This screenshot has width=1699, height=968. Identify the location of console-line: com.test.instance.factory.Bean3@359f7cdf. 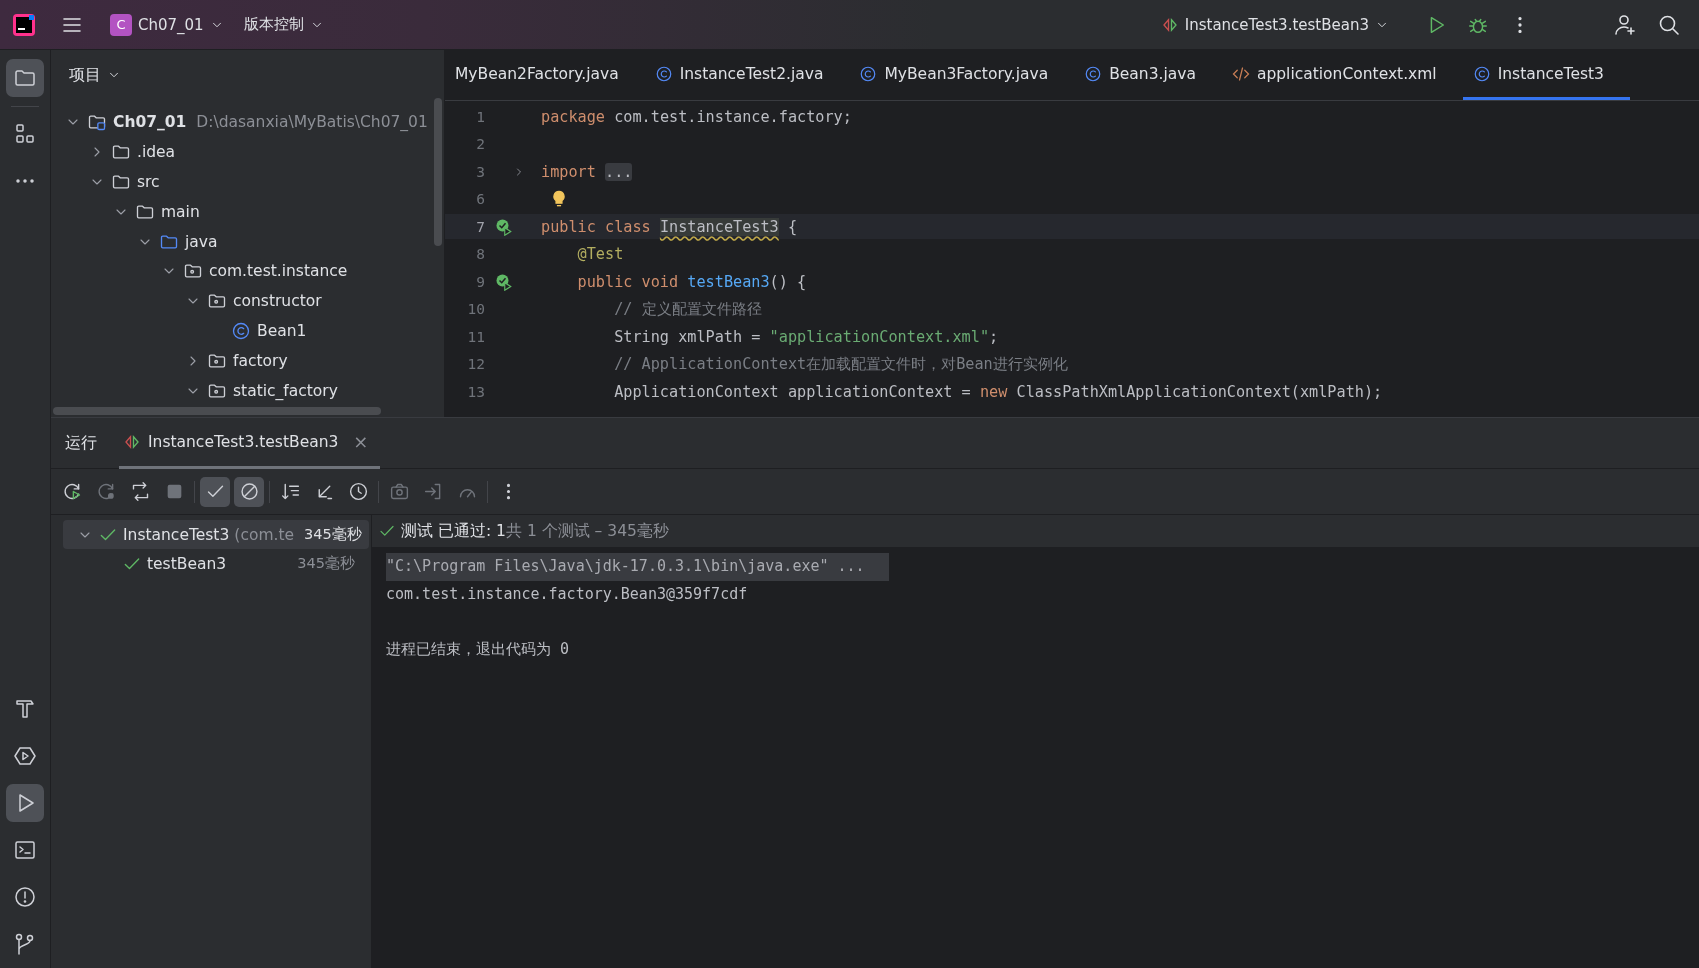
(567, 594).